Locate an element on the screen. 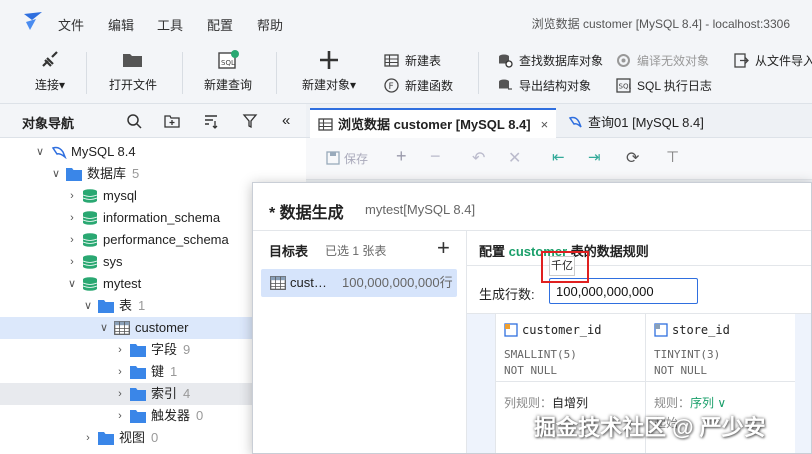 The image size is (812, 454). menu-file: 文件 is located at coordinates (71, 24).